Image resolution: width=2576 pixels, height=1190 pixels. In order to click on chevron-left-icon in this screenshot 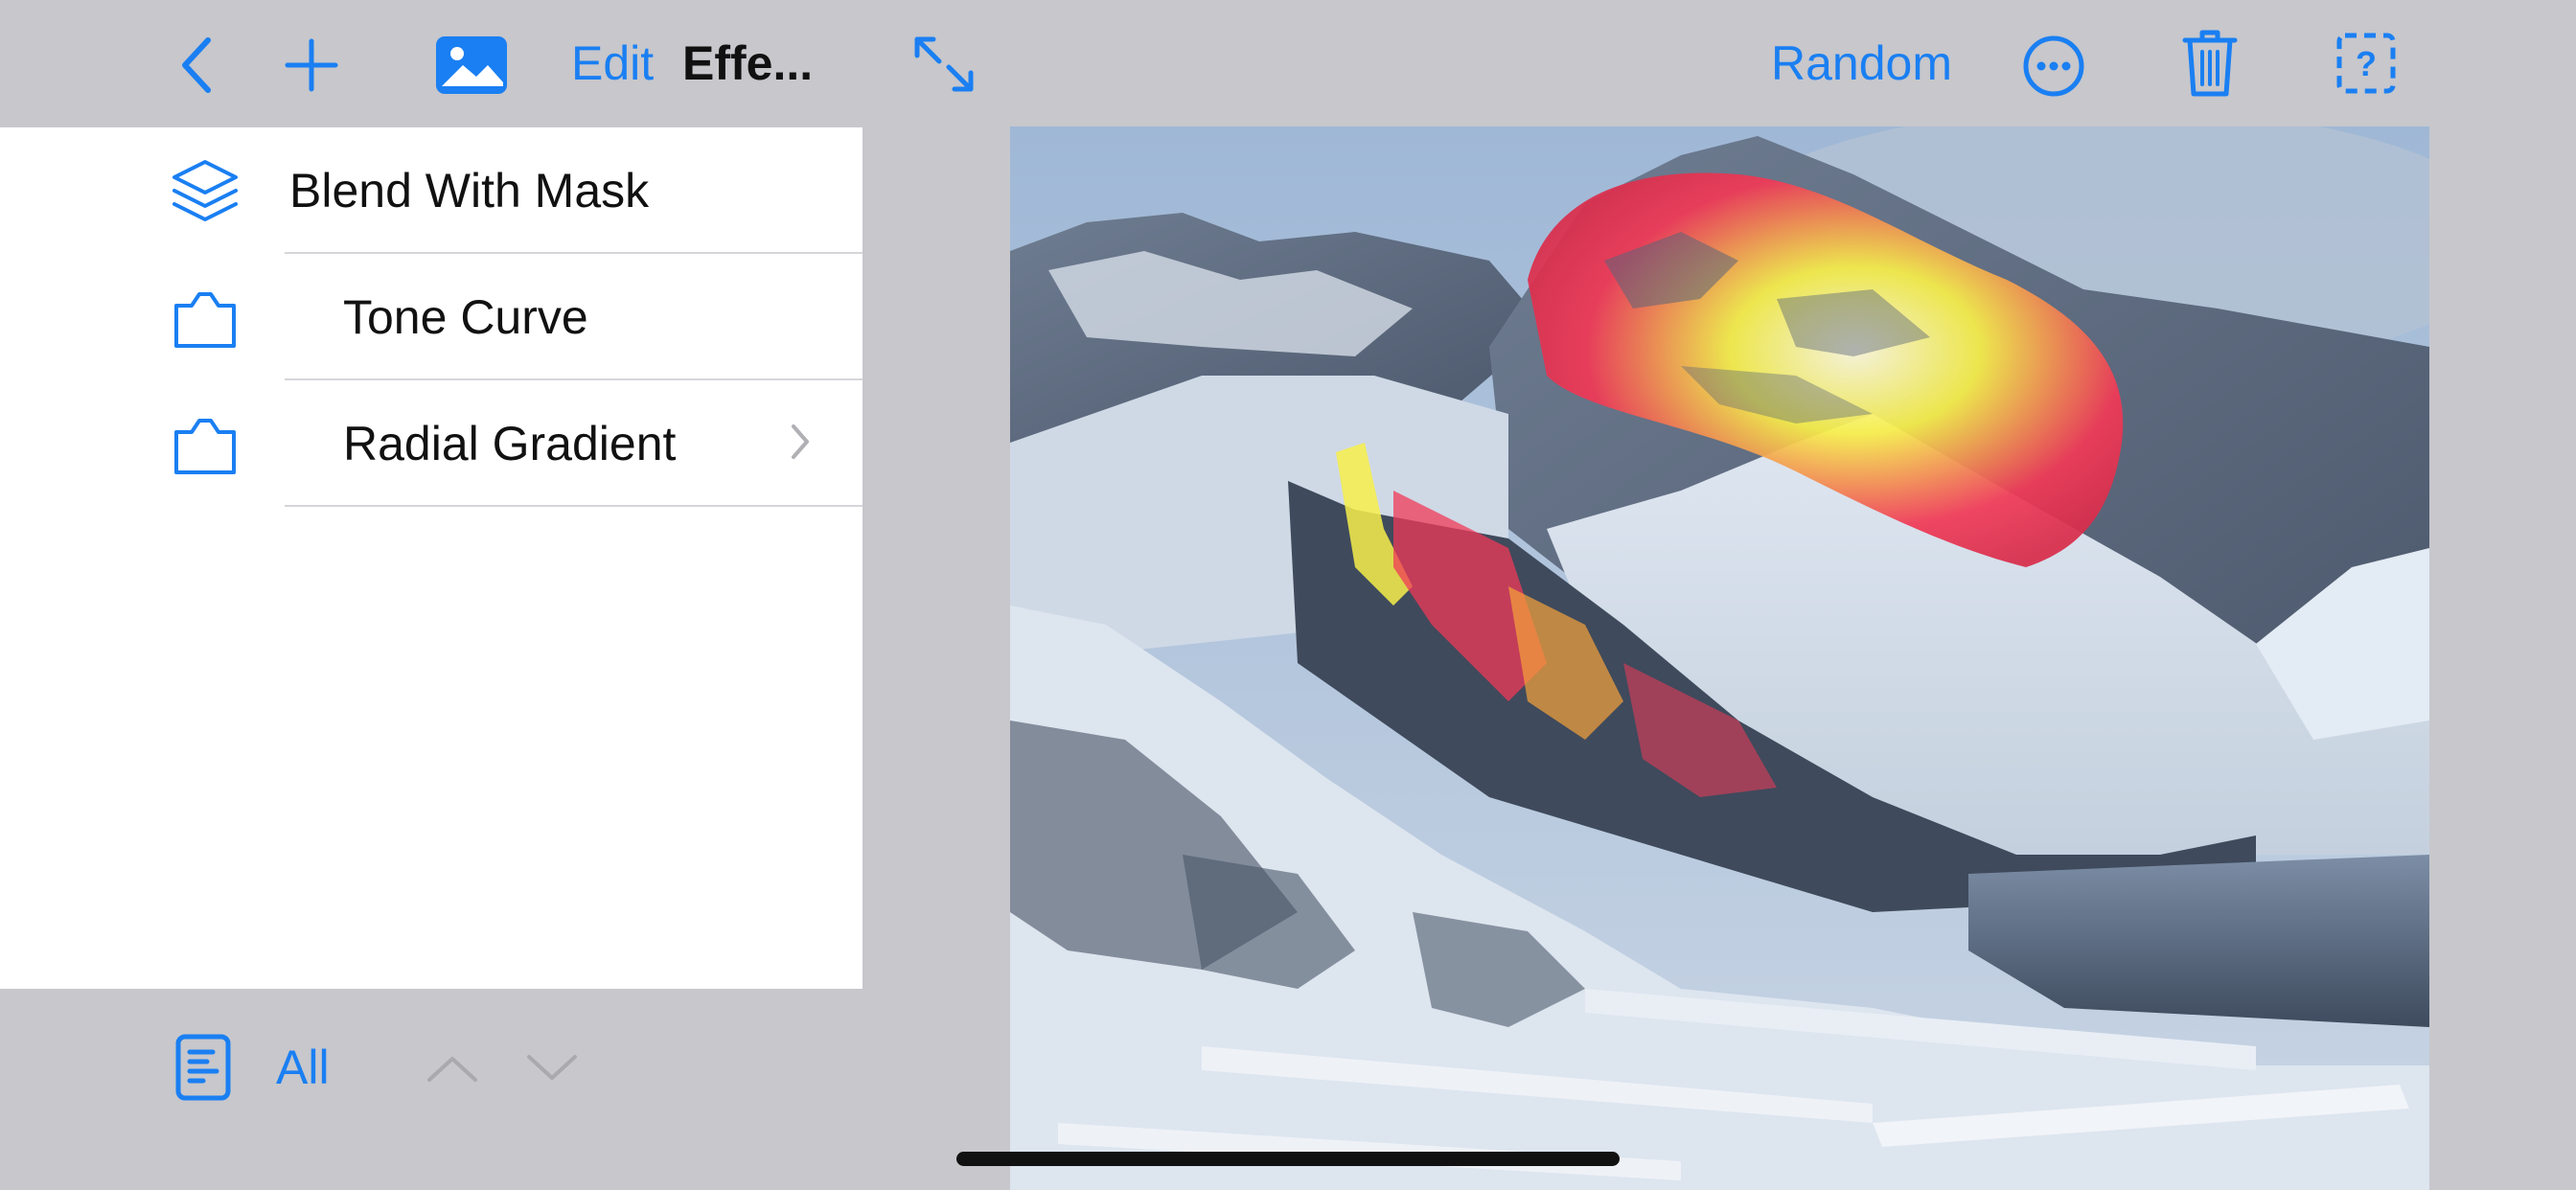, I will do `click(196, 65)`.